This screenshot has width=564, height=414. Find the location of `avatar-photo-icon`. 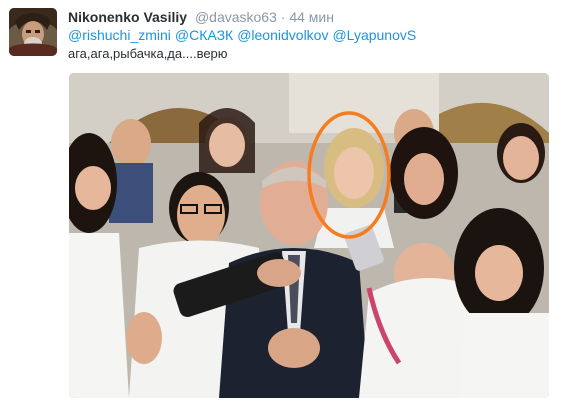

avatar-photo-icon is located at coordinates (33, 32).